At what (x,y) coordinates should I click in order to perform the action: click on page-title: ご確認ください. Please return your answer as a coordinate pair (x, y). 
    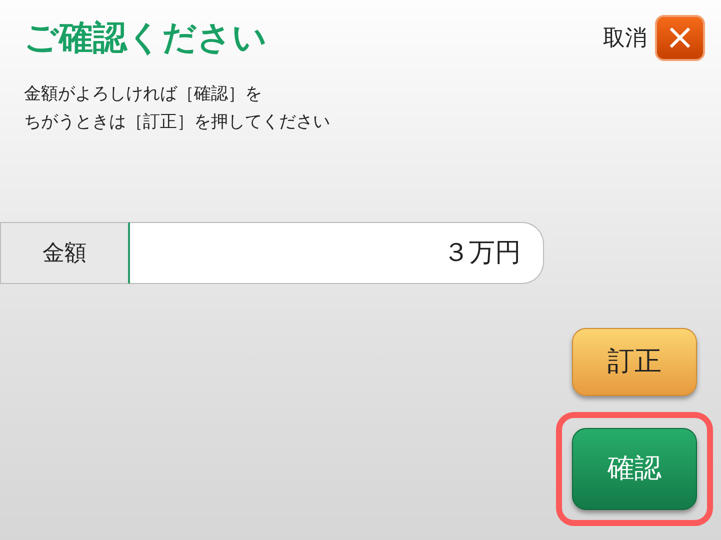
    Looking at the image, I should click on (145, 38).